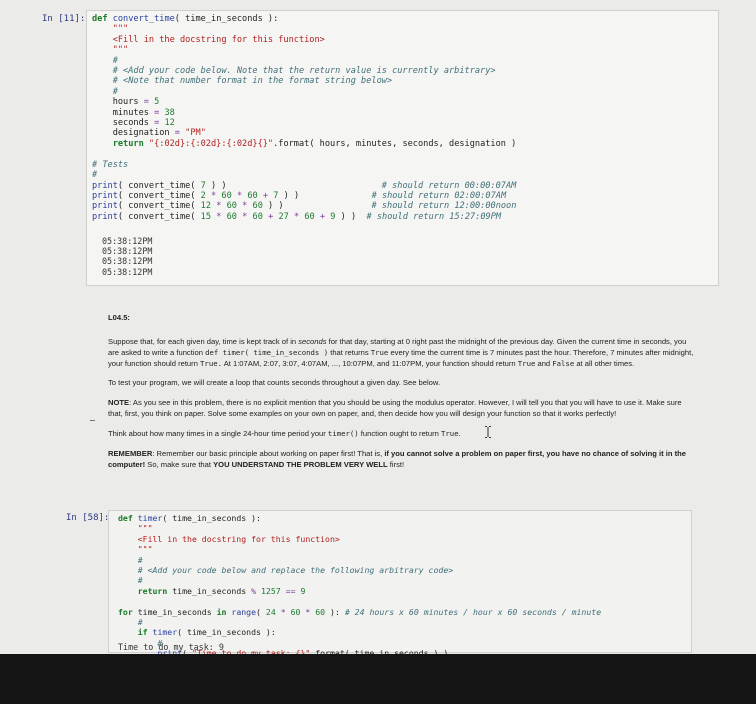 This screenshot has width=756, height=704. I want to click on cell1-code-line: def convert_time( time_in_seconds ):, so click(185, 19).